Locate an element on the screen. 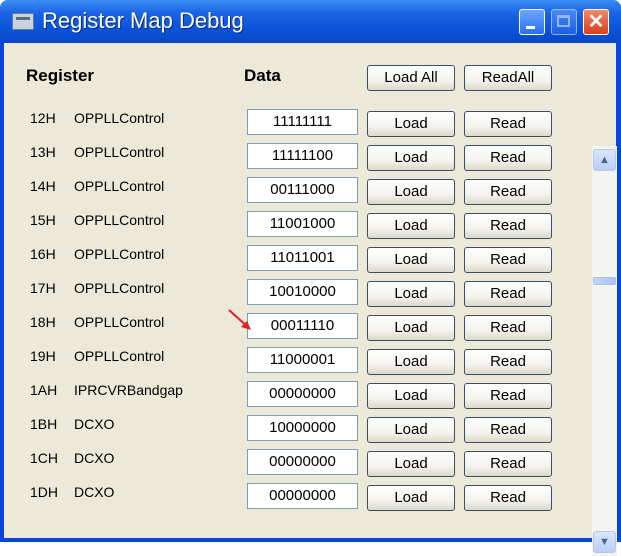  register-label: 16H OPPLLControl is located at coordinates (97, 254).